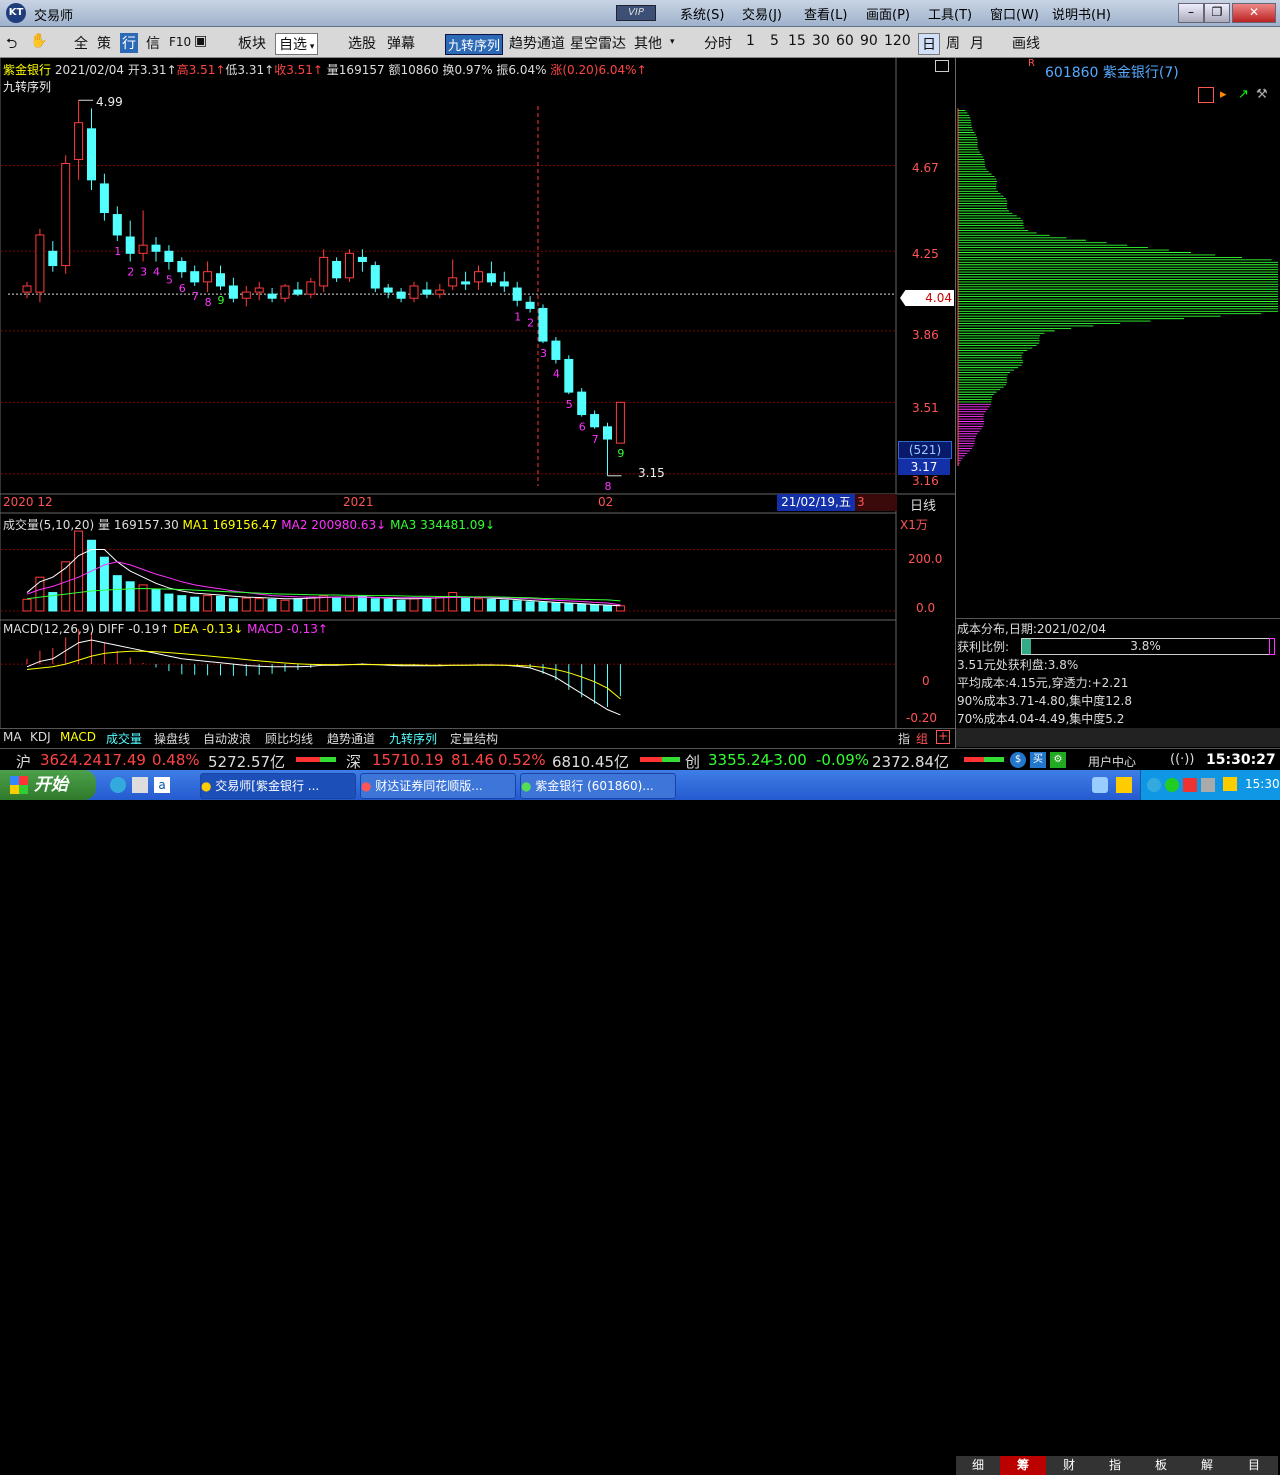 The width and height of the screenshot is (1280, 1475). Describe the element at coordinates (876, 502) in the screenshot. I see `cursor-number: 3` at that location.